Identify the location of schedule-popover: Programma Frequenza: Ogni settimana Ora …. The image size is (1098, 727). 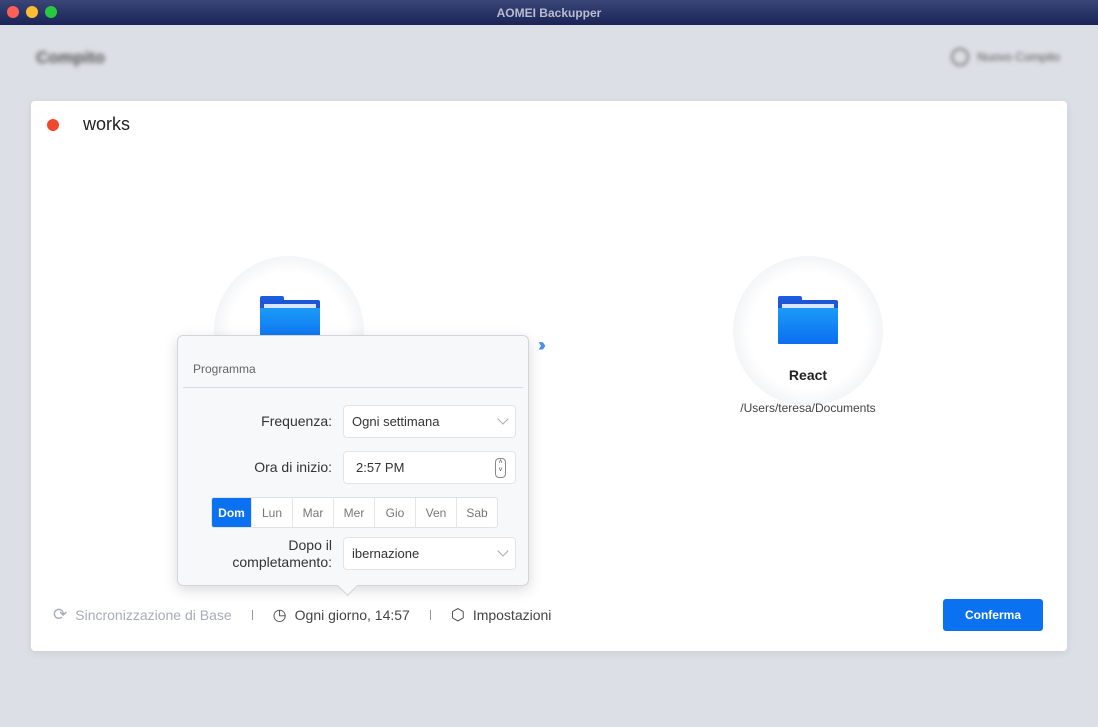
(353, 460).